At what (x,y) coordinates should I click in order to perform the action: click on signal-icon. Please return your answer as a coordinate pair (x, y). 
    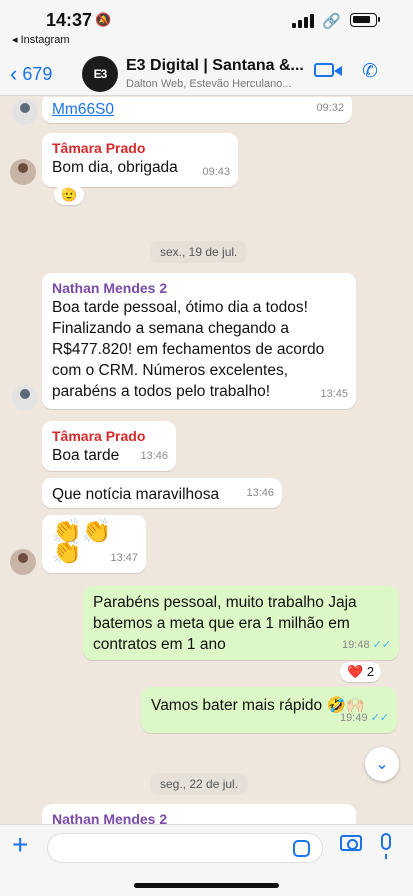
    Looking at the image, I should click on (303, 21).